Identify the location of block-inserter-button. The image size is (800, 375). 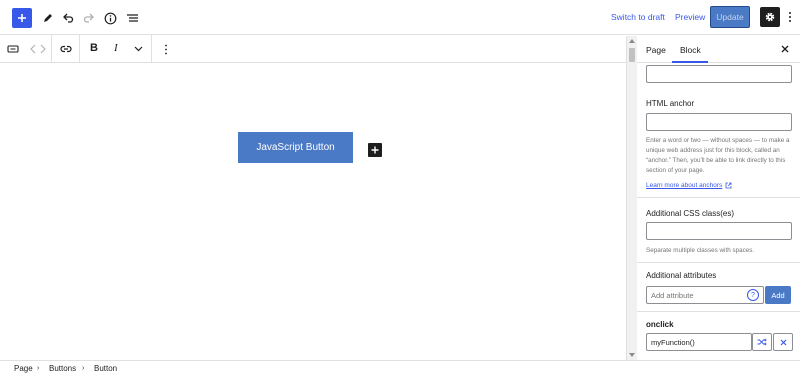
(375, 150).